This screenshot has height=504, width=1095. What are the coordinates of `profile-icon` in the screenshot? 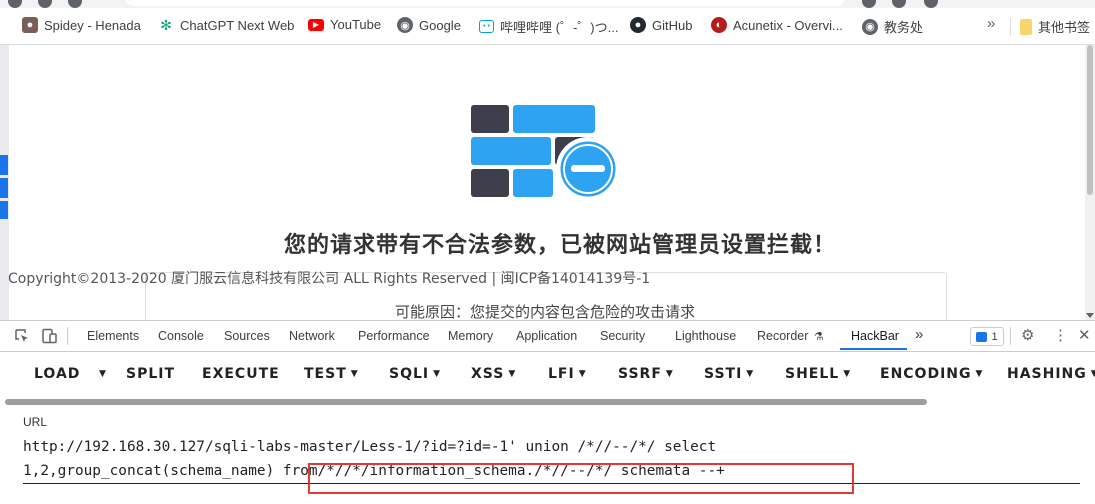 It's located at (869, 4).